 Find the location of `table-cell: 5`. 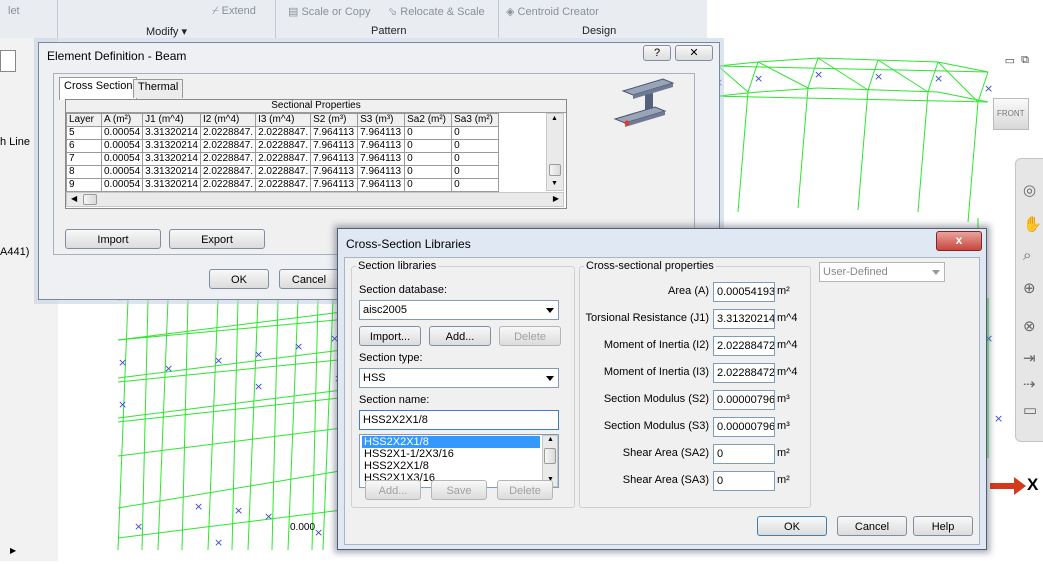

table-cell: 5 is located at coordinates (84, 133).